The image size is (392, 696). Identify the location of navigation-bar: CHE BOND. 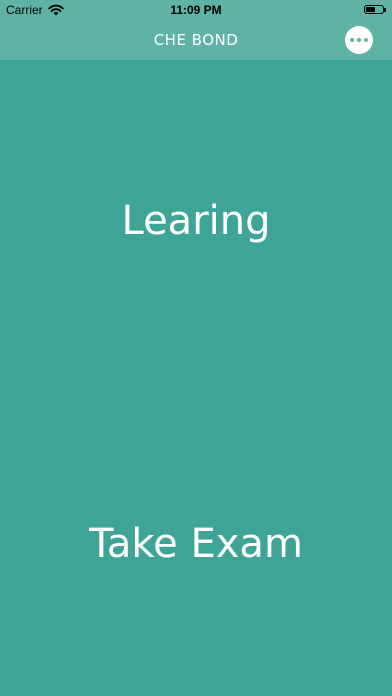
(196, 40).